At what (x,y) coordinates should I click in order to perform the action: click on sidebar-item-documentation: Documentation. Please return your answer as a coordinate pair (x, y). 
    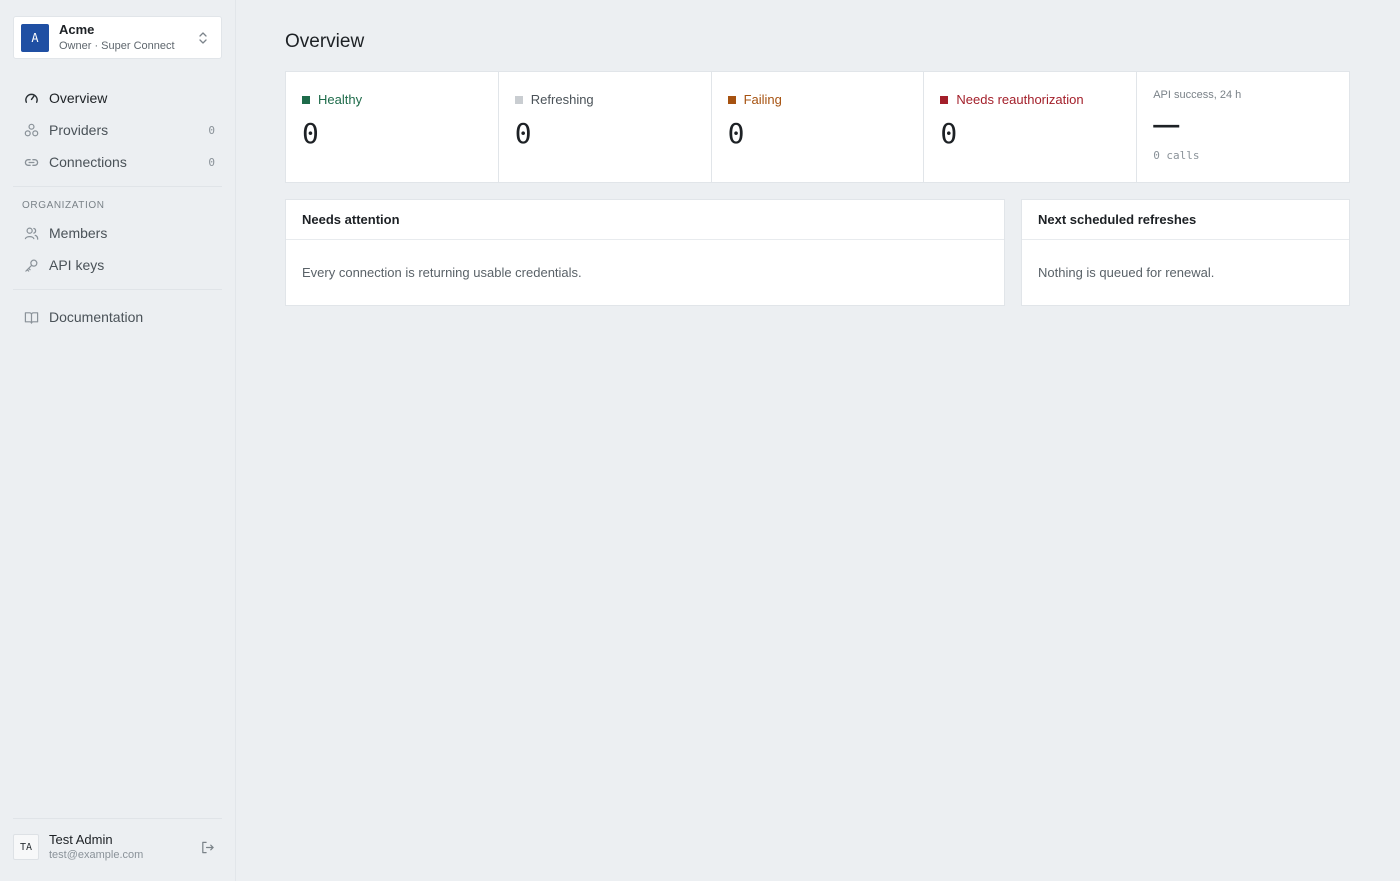
    Looking at the image, I should click on (117, 317).